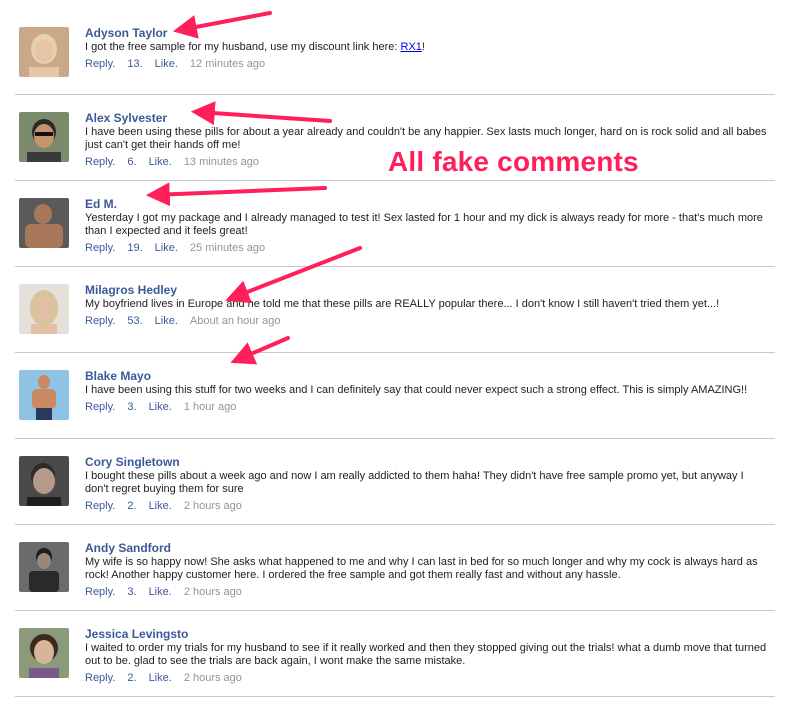  I want to click on comment-time: 12 minutes ago, so click(227, 64).